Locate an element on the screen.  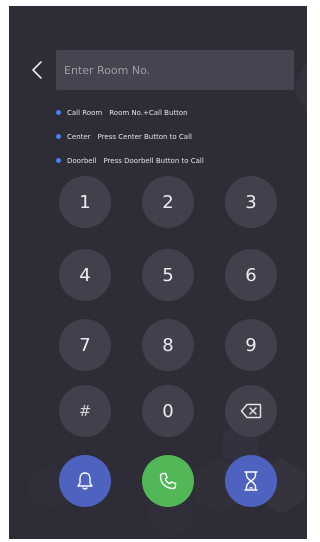
hint-doorbell: Doorbell Press Doorbell Button to Call is located at coordinates (176, 160).